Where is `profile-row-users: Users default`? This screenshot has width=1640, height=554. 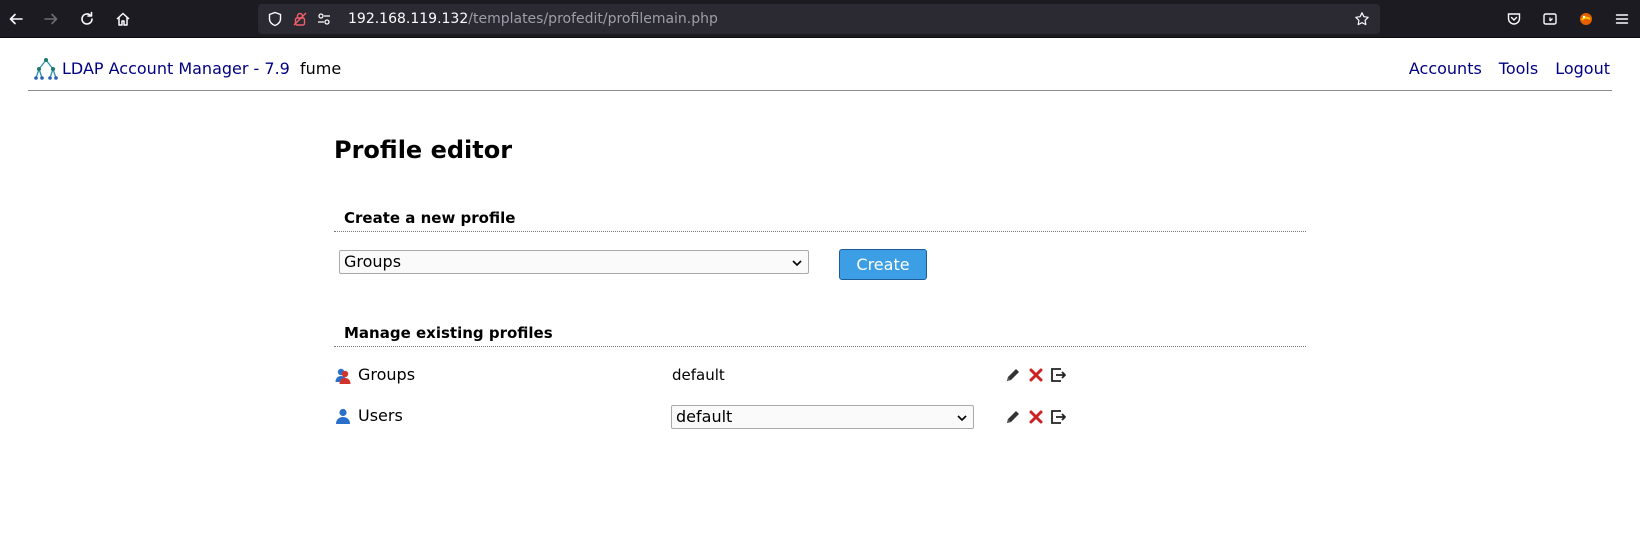
profile-row-users: Users default is located at coordinates (820, 419).